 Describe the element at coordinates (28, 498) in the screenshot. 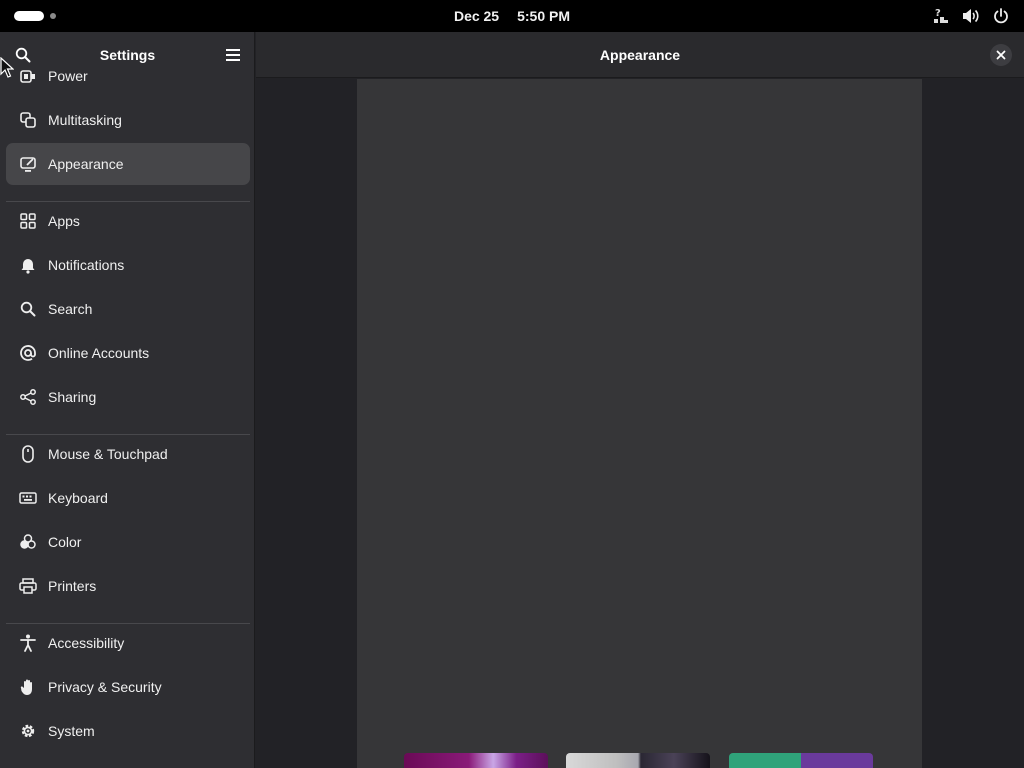

I see `keyboard-icon` at that location.